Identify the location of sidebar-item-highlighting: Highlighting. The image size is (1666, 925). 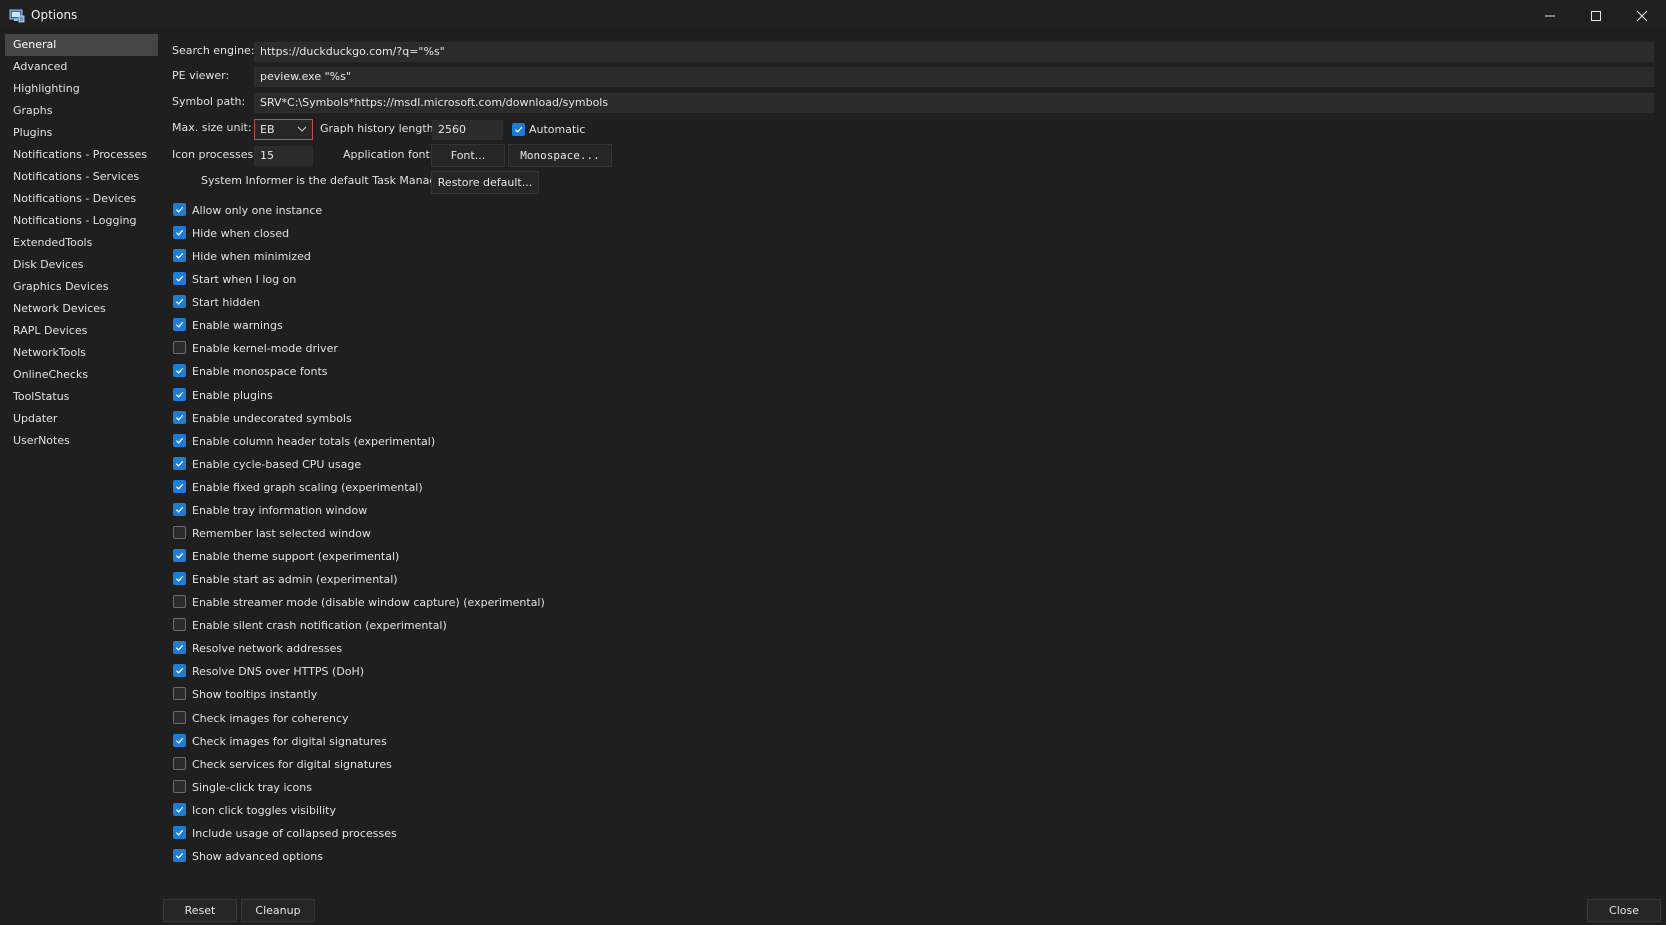
(81, 89).